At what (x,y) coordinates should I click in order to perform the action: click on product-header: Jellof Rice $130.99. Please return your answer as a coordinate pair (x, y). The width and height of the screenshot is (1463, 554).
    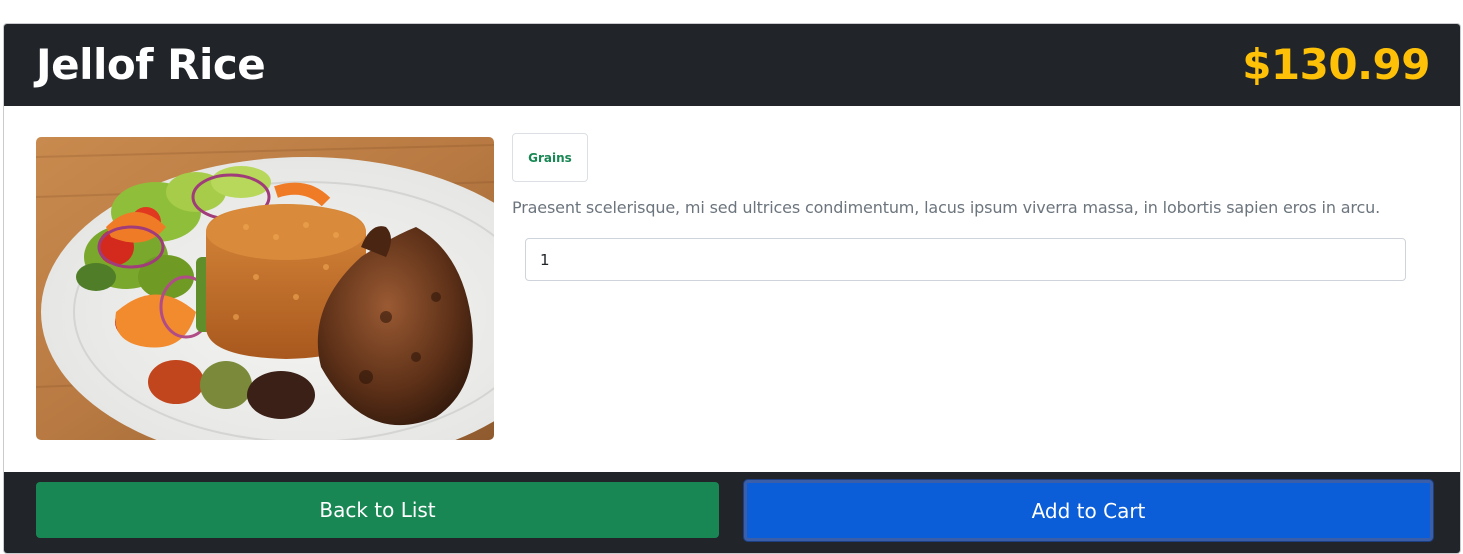
    Looking at the image, I should click on (732, 65).